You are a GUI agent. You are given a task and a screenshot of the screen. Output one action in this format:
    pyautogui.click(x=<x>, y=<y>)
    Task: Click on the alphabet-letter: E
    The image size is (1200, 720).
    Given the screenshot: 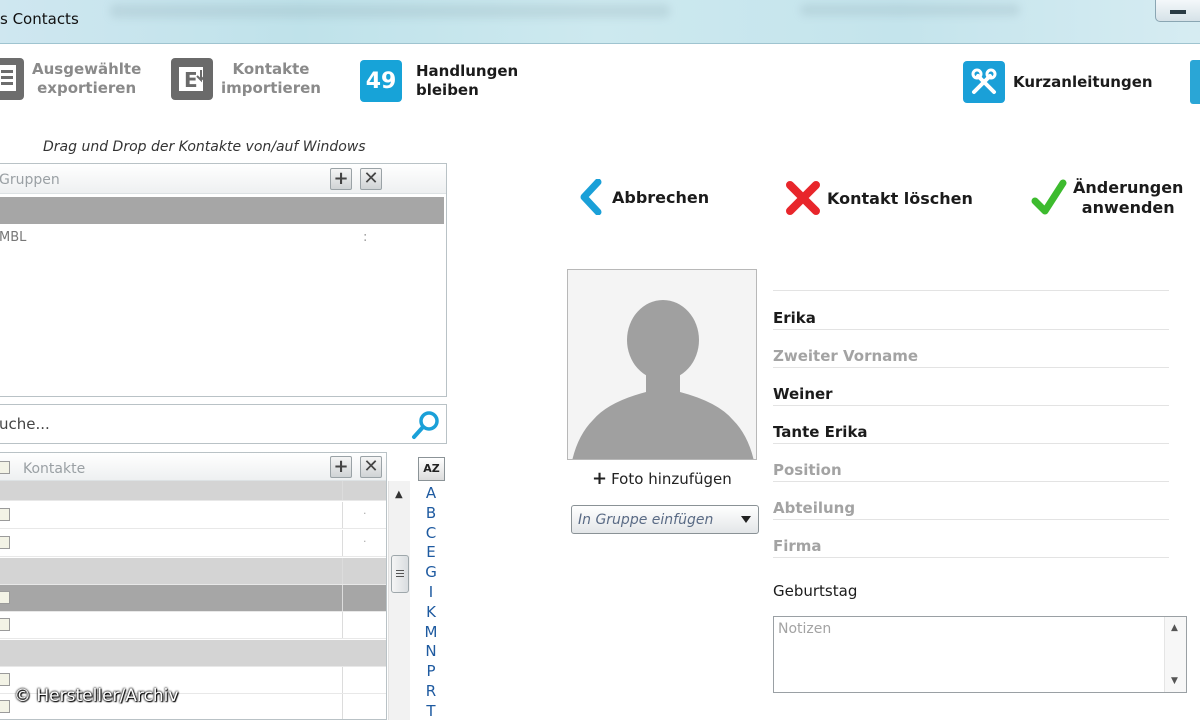 What is the action you would take?
    pyautogui.click(x=431, y=553)
    